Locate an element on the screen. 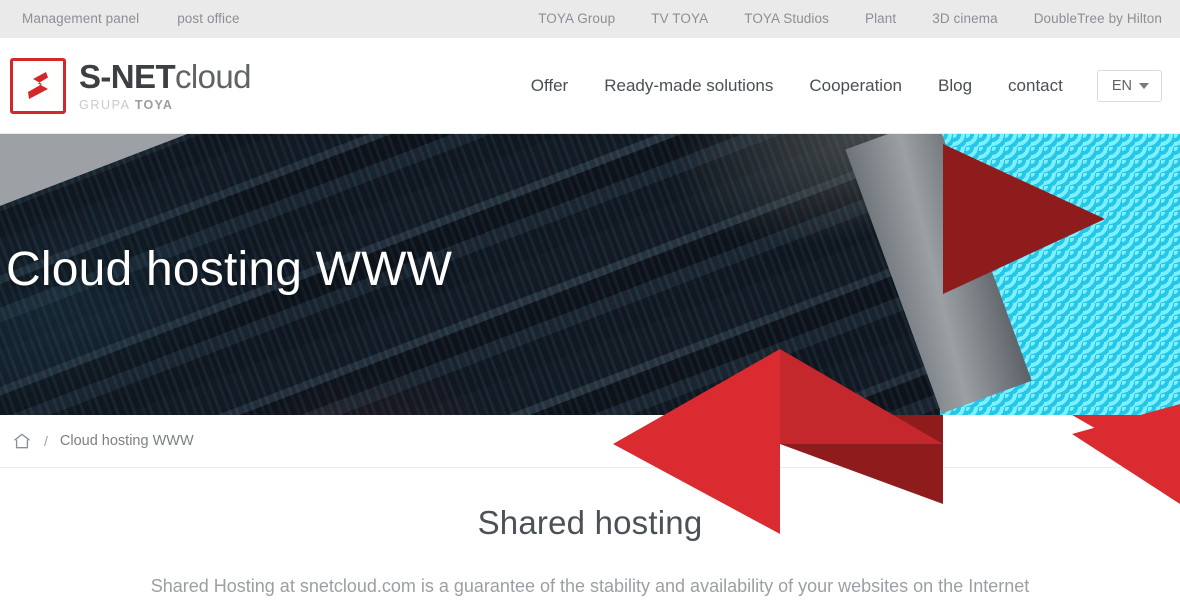 The image size is (1180, 600). language-selector: EN is located at coordinates (1129, 85).